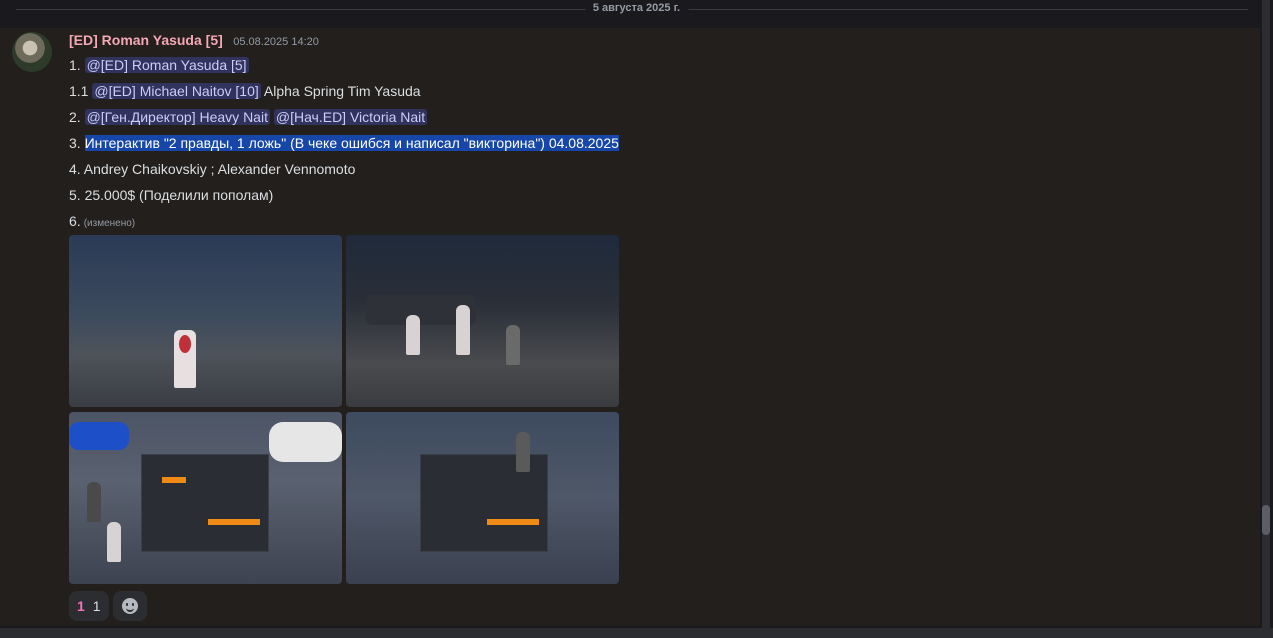  Describe the element at coordinates (89, 606) in the screenshot. I see `reaction-chip: 1 1` at that location.